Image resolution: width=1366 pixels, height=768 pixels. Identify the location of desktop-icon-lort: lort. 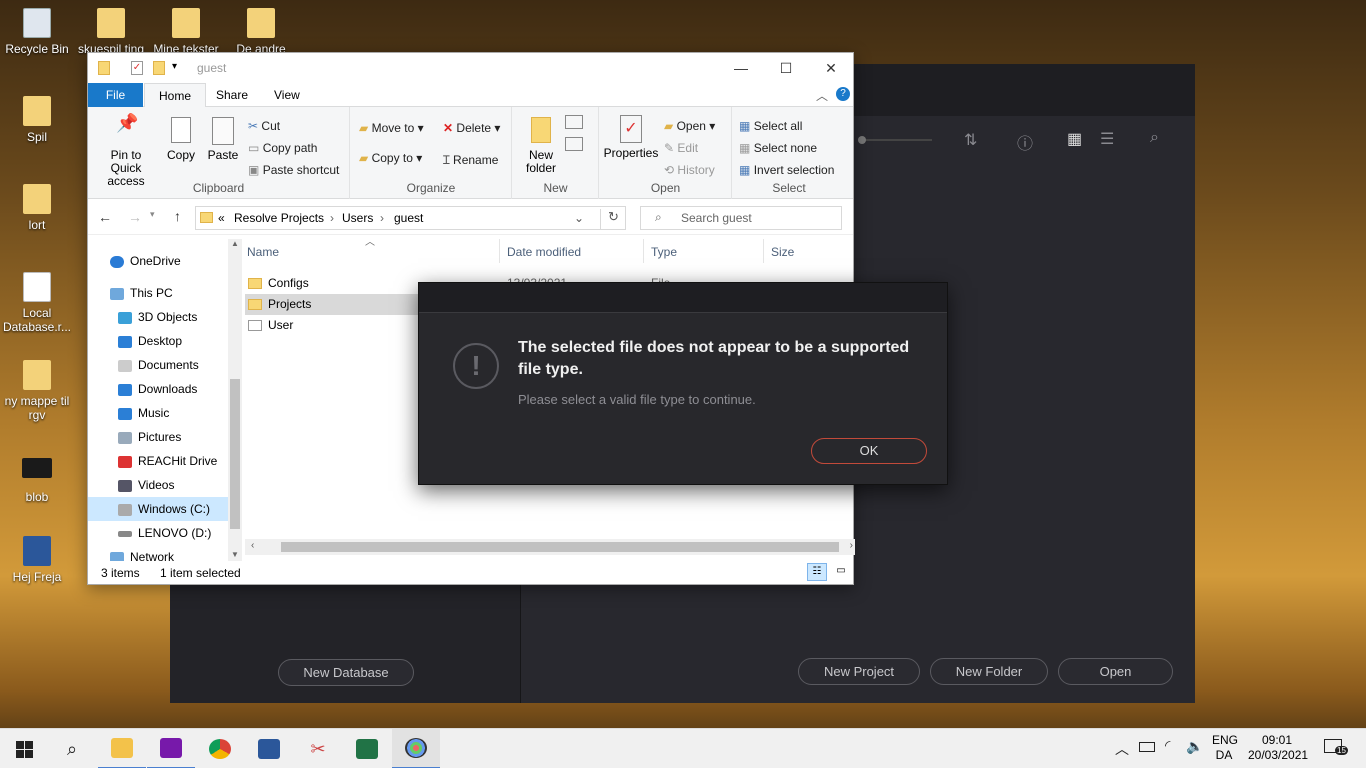
(37, 208).